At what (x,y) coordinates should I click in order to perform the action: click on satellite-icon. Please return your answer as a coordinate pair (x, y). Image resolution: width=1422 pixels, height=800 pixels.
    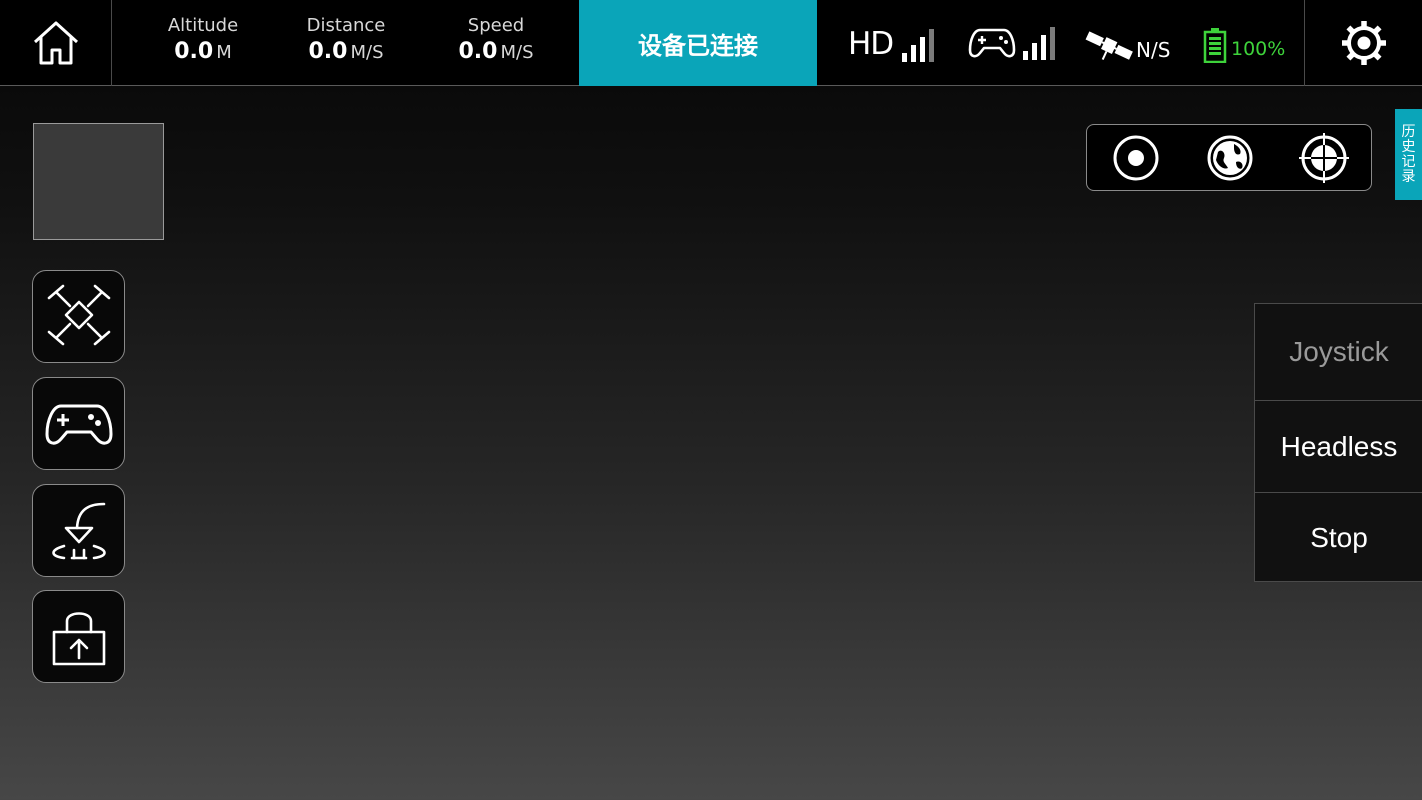
    Looking at the image, I should click on (1109, 46).